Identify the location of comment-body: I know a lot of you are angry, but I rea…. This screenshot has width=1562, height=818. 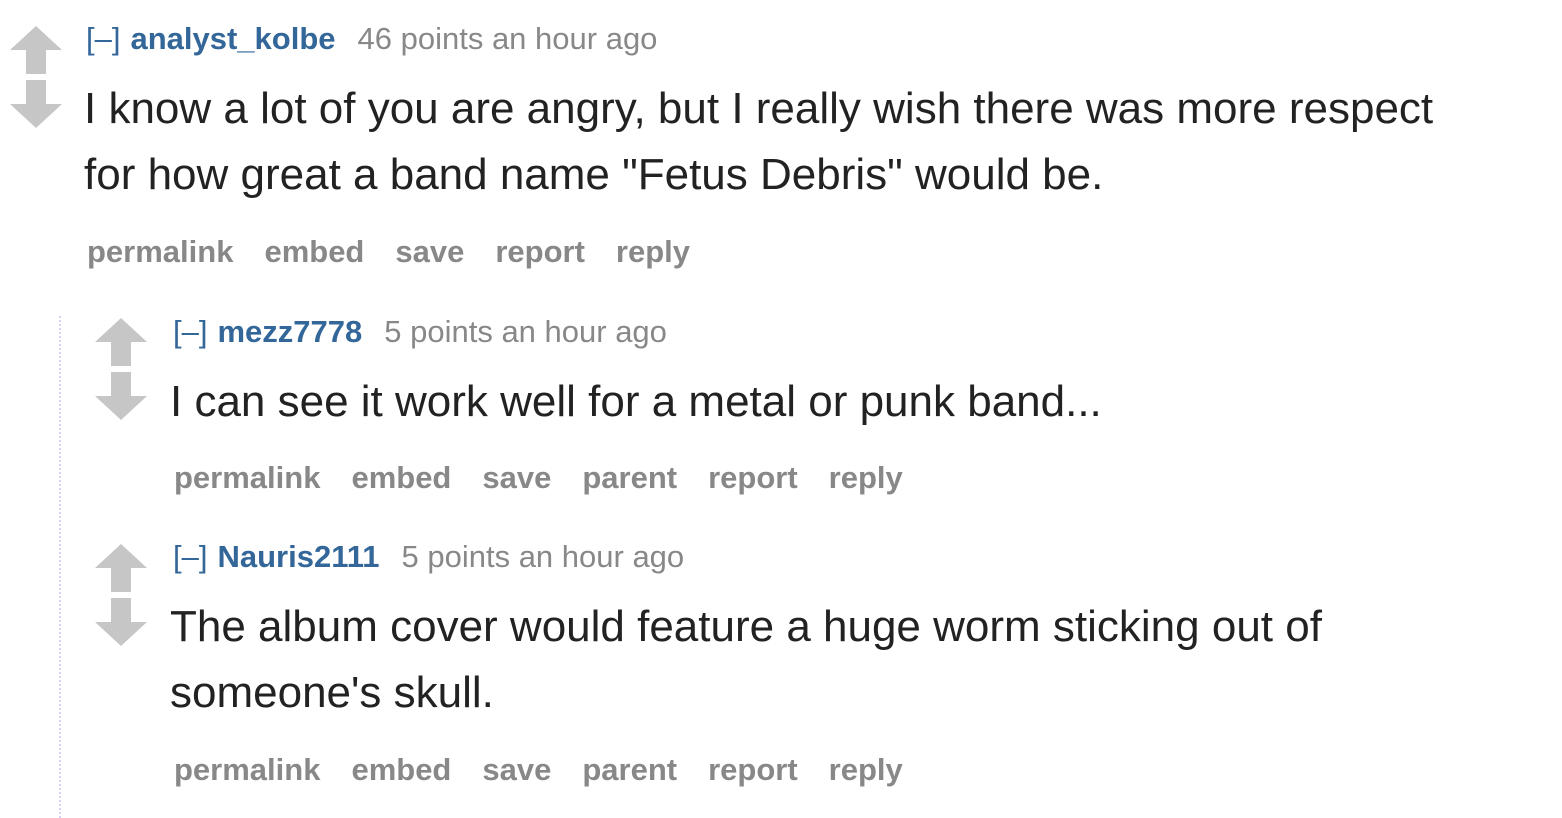
(758, 142).